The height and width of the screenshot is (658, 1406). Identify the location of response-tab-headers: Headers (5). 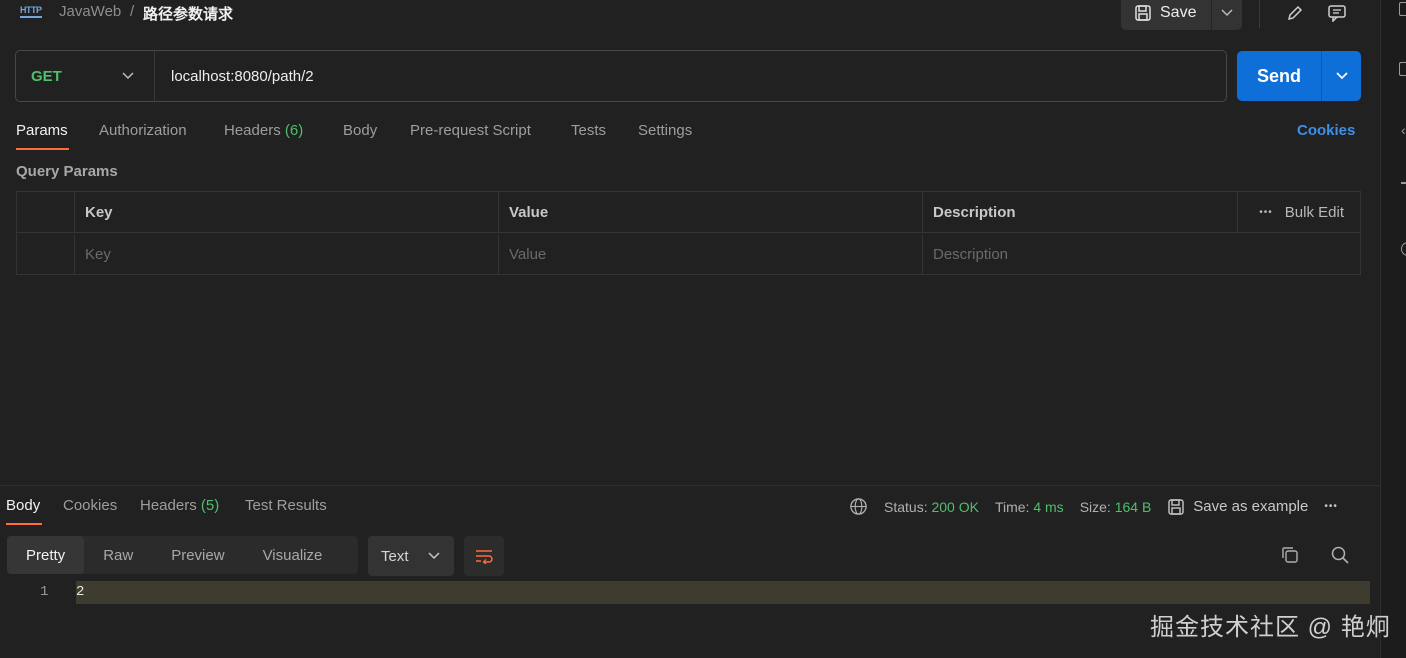
(179, 505).